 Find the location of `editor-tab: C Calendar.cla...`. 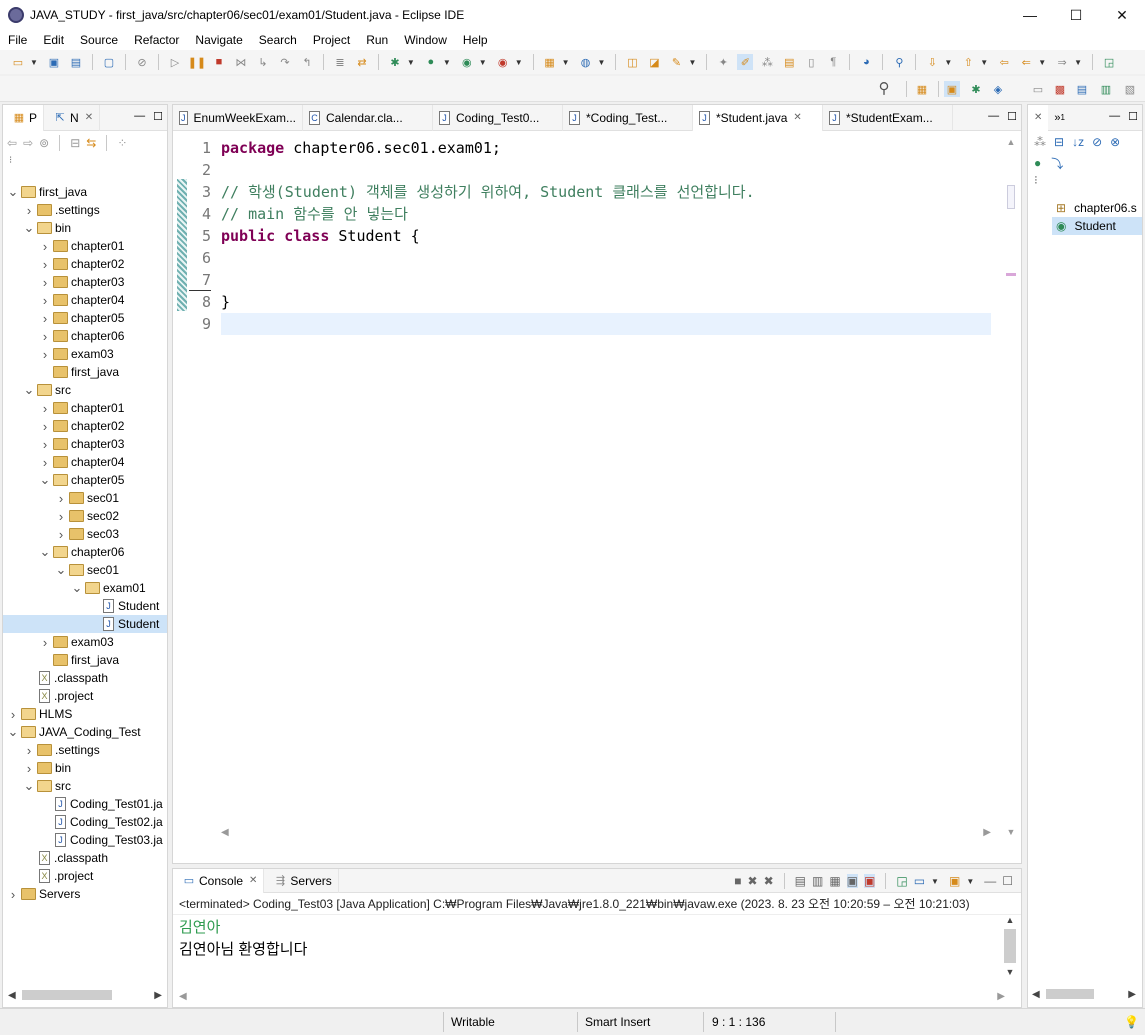

editor-tab: C Calendar.cla... is located at coordinates (368, 117).